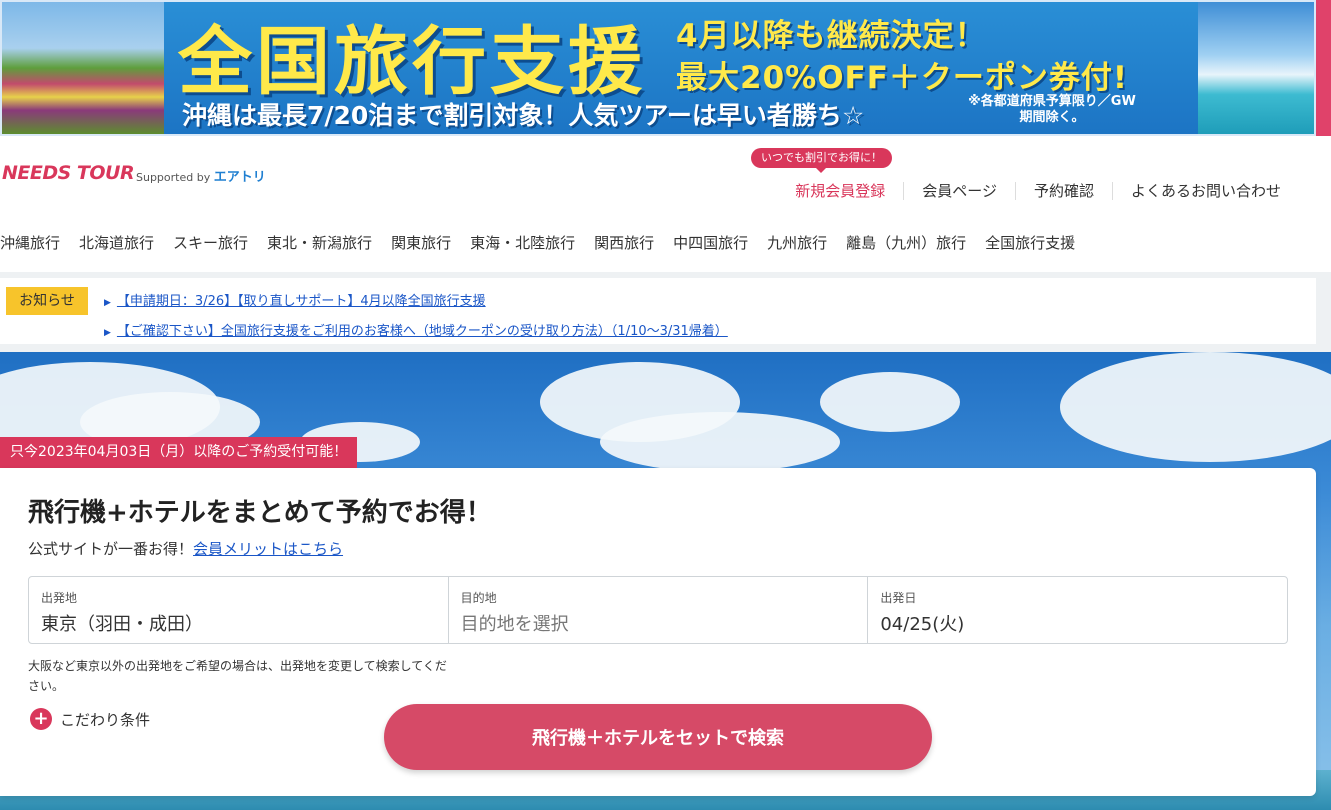  Describe the element at coordinates (179, 452) in the screenshot. I see `reservation-ribbon: 只今2023年04月03日（月）以降のご予約受付可能！` at that location.